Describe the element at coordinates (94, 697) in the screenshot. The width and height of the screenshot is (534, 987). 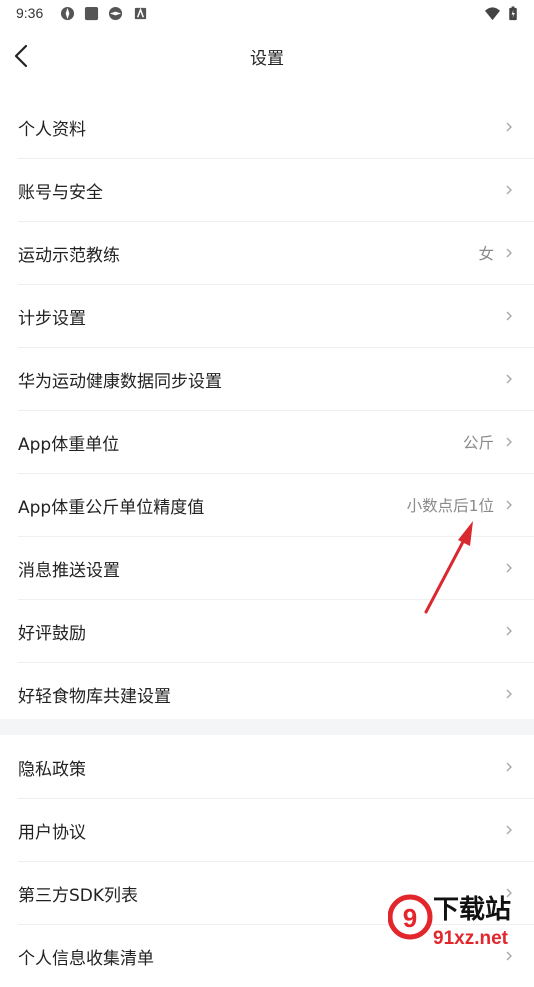
I see `settings-row-label: 好轻食物库共建设置` at that location.